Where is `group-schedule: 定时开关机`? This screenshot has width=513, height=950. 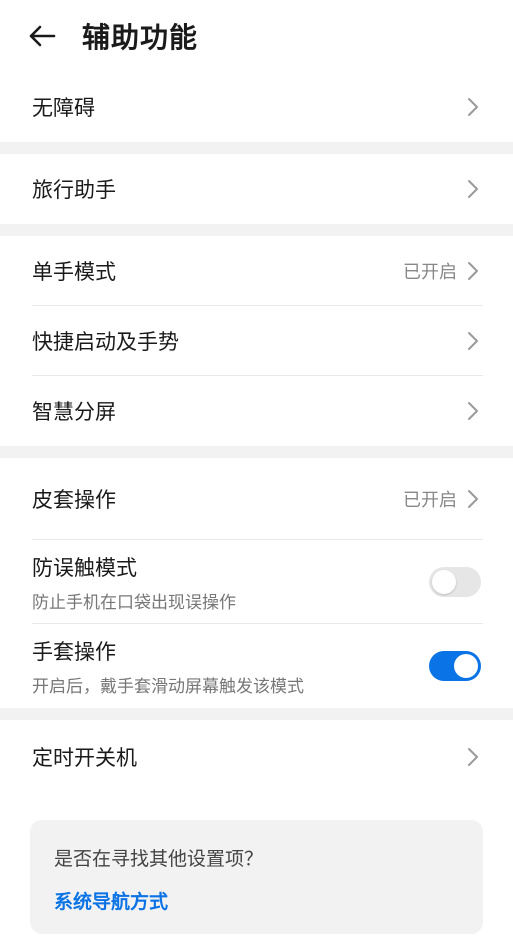
group-schedule: 定时开关机 is located at coordinates (256, 757).